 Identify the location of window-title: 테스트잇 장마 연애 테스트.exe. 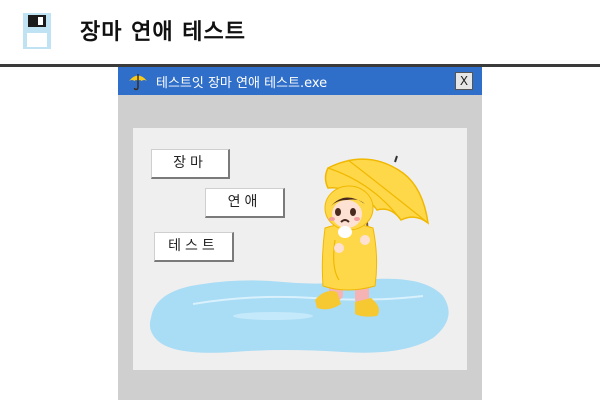
(242, 83).